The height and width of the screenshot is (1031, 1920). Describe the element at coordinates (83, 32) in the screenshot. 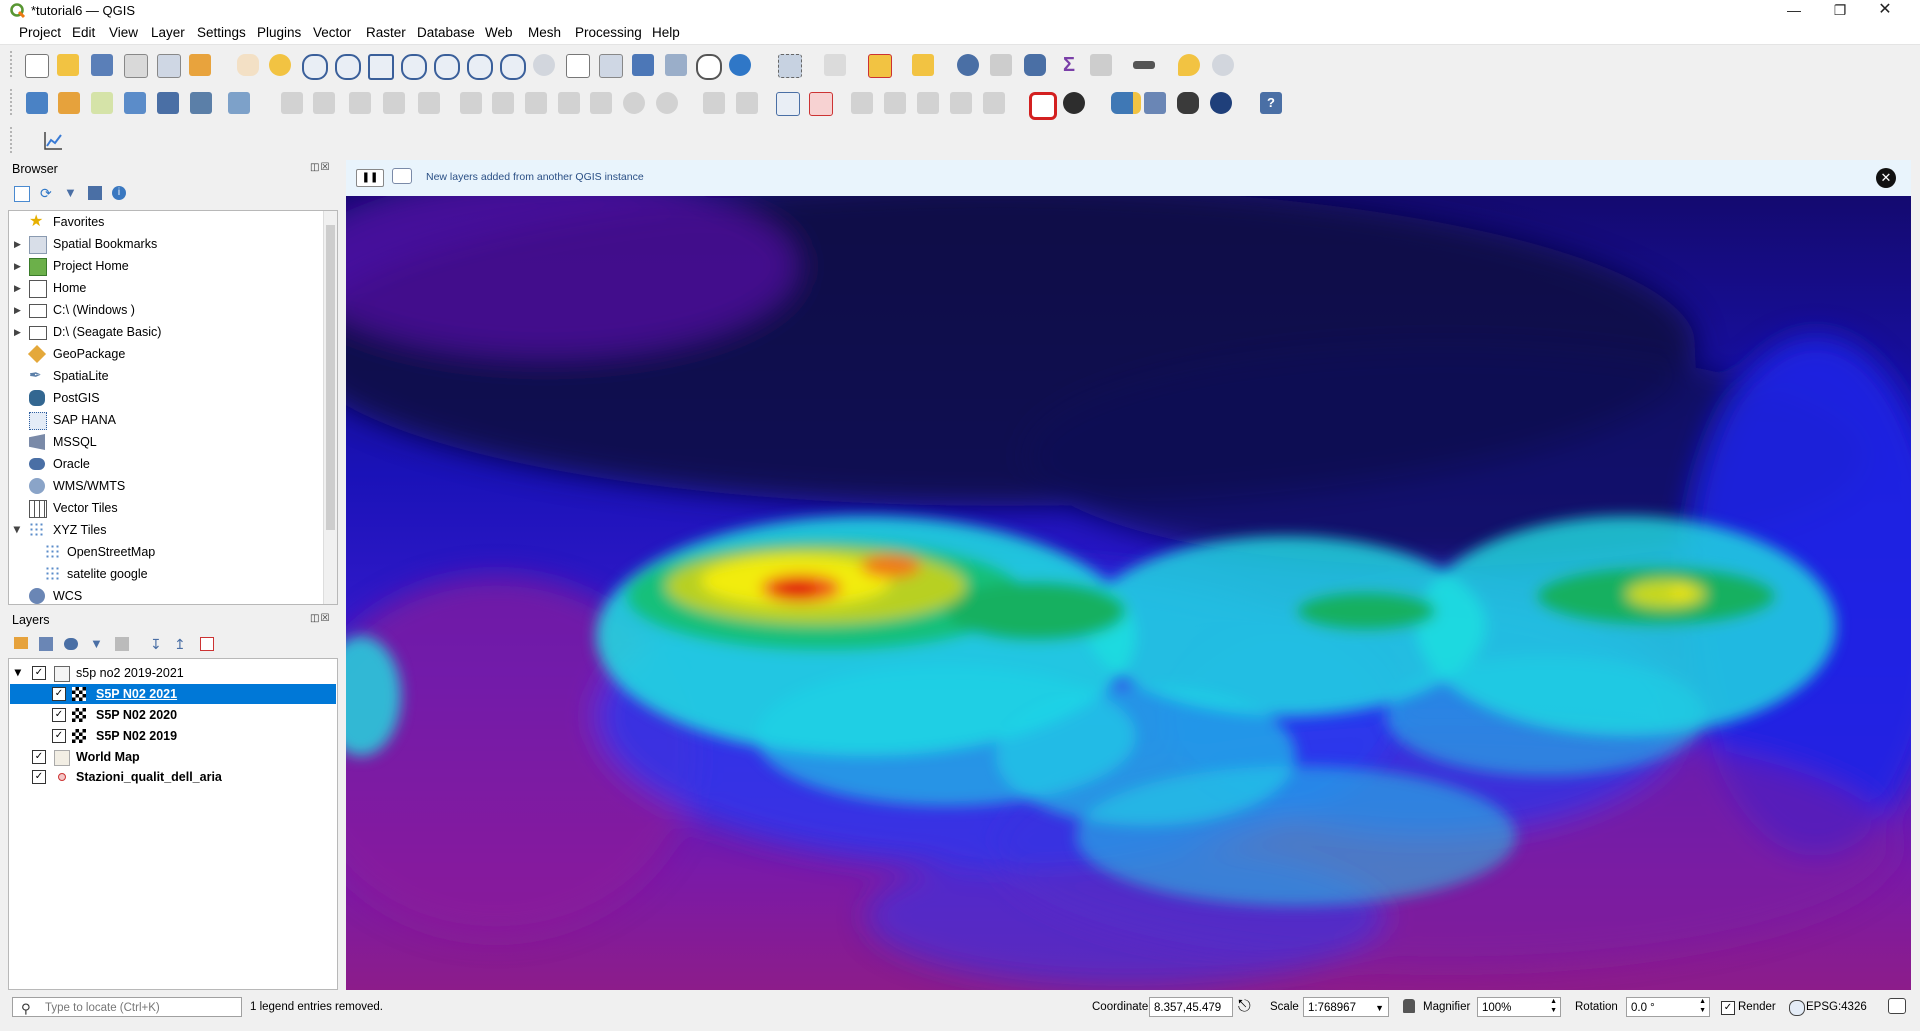

I see `menu-edit: Edit` at that location.